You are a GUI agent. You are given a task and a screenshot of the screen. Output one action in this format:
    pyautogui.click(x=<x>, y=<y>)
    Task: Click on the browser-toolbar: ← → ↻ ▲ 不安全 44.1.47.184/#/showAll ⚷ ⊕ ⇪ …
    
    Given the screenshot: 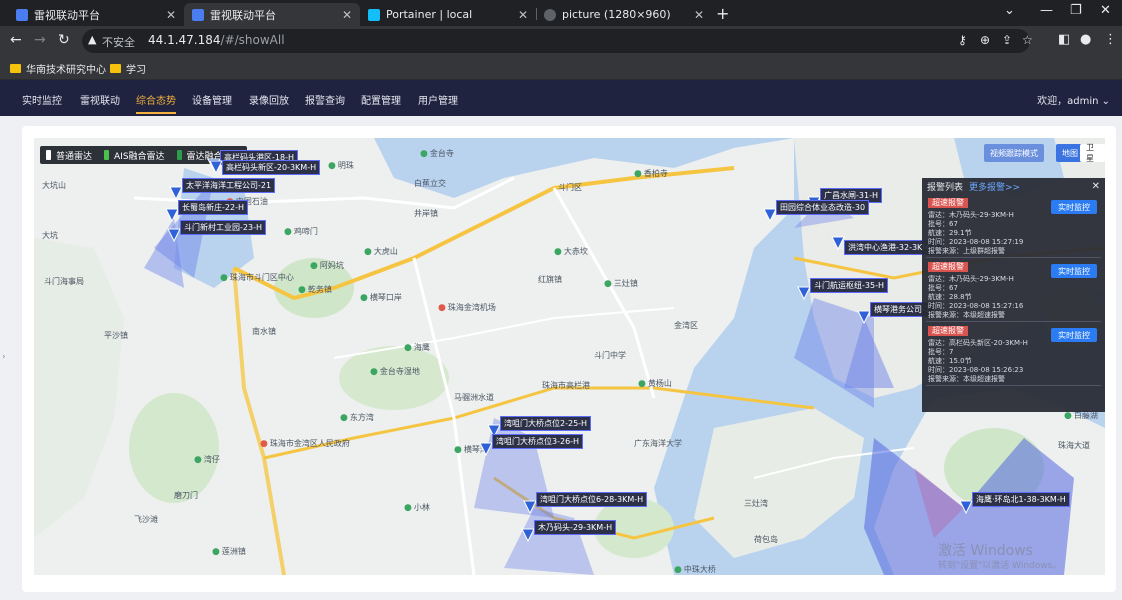 What is the action you would take?
    pyautogui.click(x=561, y=41)
    